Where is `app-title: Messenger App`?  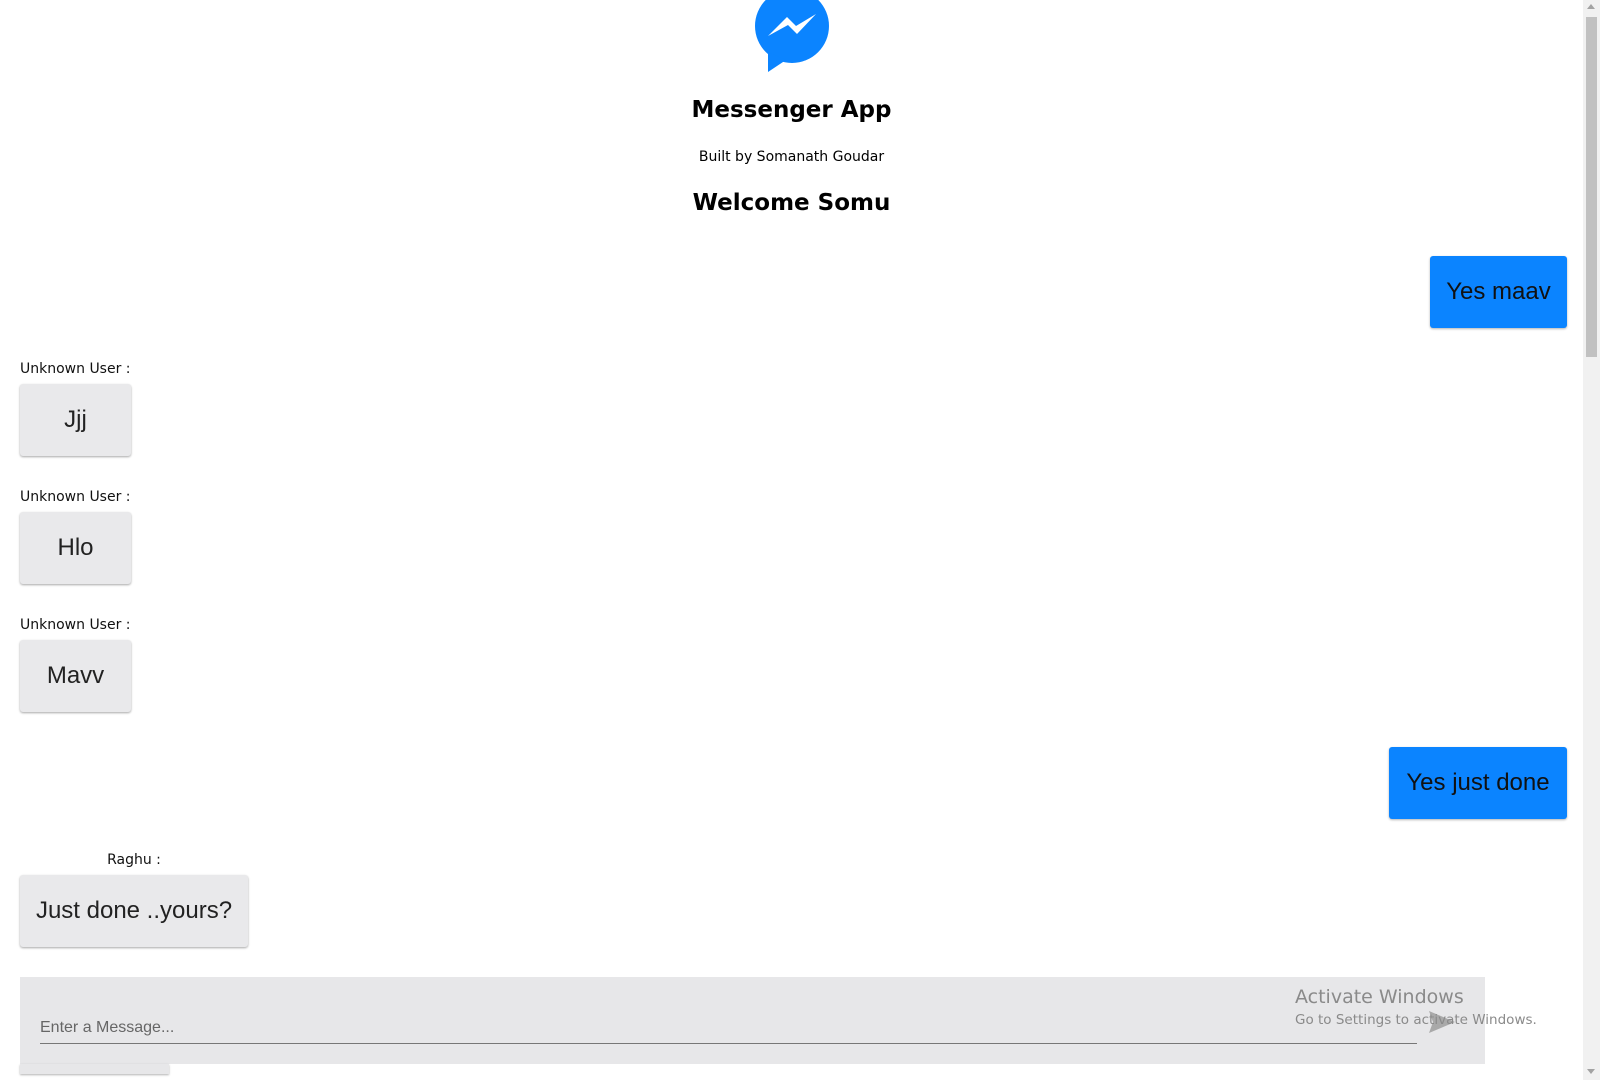
app-title: Messenger App is located at coordinates (791, 110).